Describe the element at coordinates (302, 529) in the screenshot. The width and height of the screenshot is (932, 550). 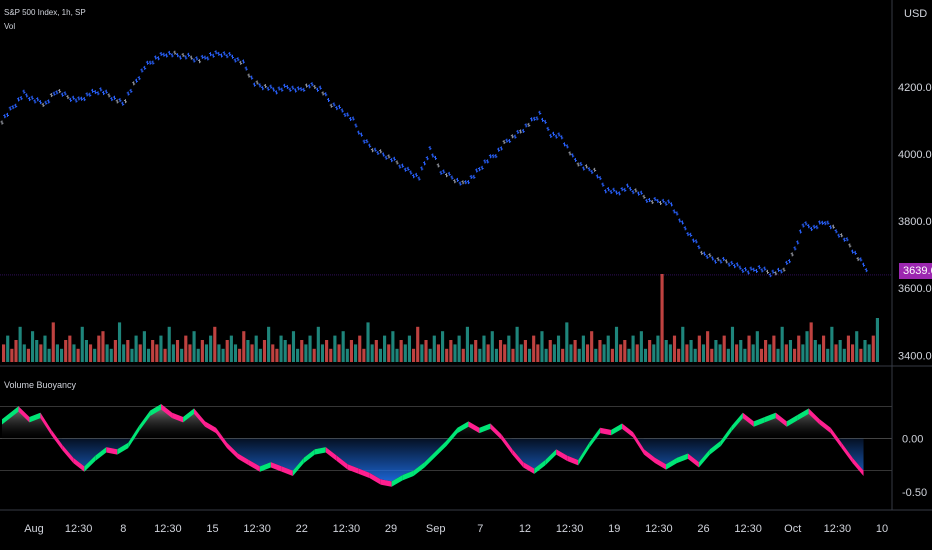
I see `time-tick-label: 22` at that location.